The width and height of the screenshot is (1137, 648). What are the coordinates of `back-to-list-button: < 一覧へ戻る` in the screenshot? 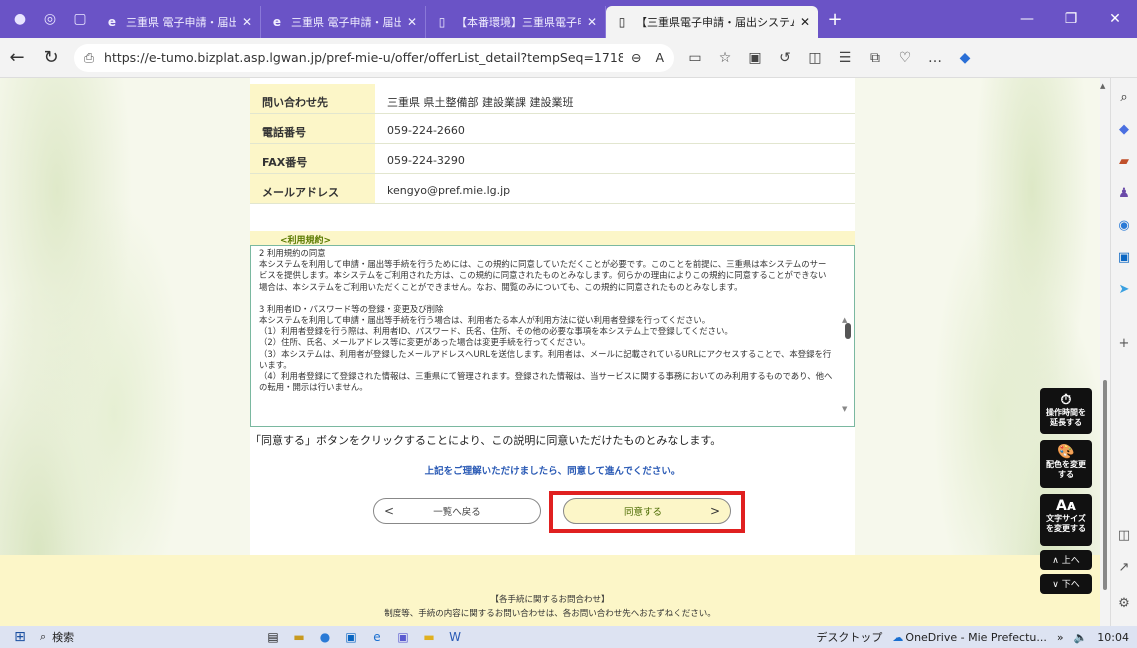 It's located at (457, 511).